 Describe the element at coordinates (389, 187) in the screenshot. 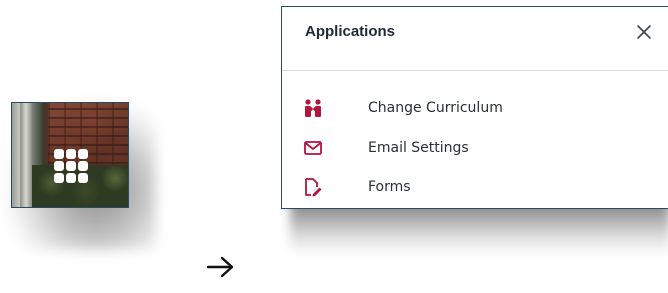

I see `menu-item-label: Forms` at that location.